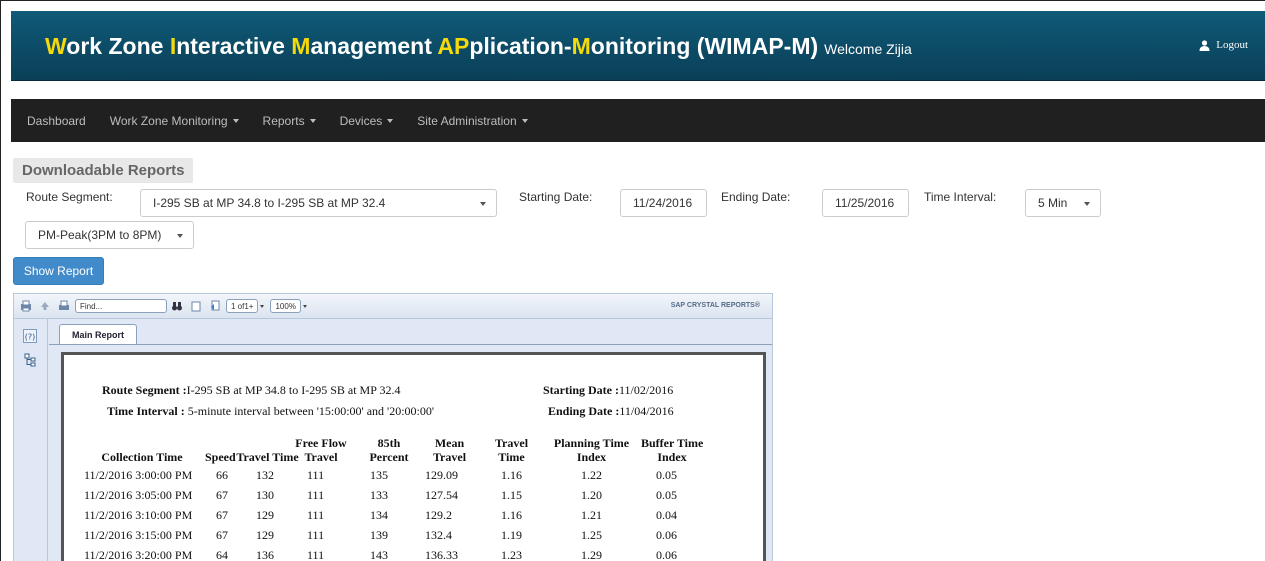 This screenshot has height=561, width=1265. What do you see at coordinates (715, 305) in the screenshot?
I see `crystal-reports-logo: SAP CRYSTAL REPORTS®` at bounding box center [715, 305].